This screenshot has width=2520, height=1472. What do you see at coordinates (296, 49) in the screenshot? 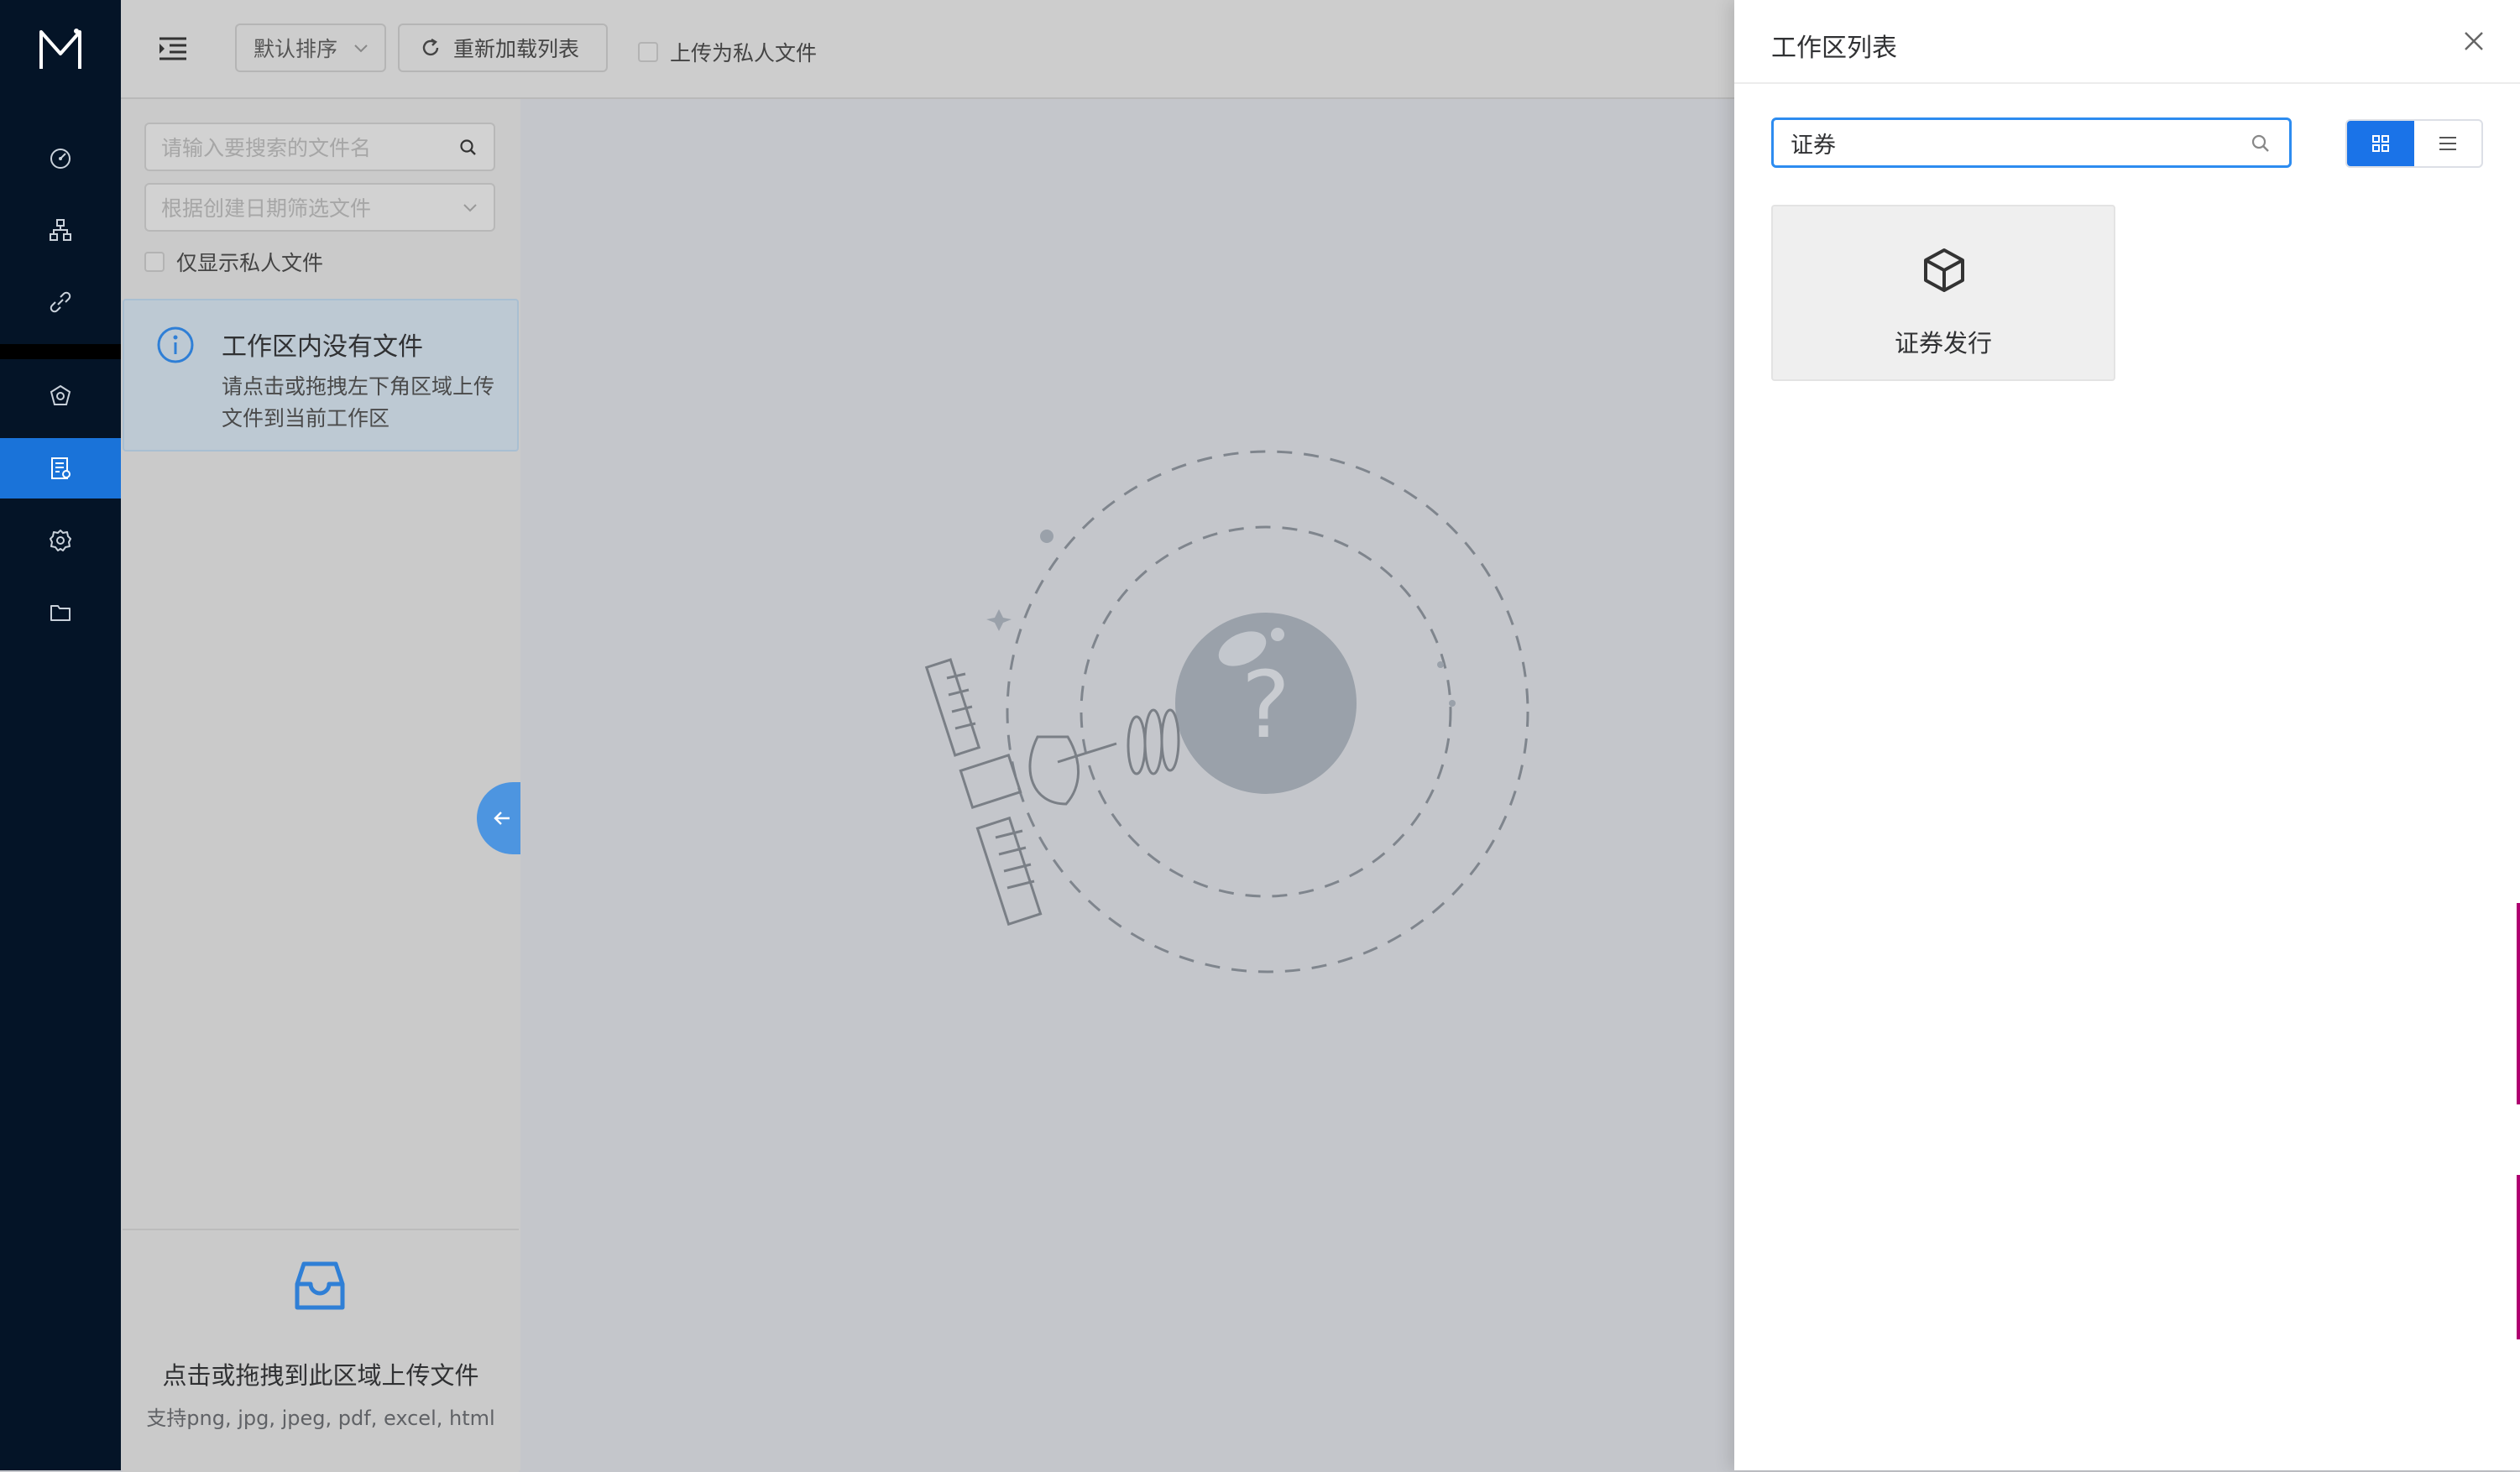
I see `sort-select-value: 默认排序` at bounding box center [296, 49].